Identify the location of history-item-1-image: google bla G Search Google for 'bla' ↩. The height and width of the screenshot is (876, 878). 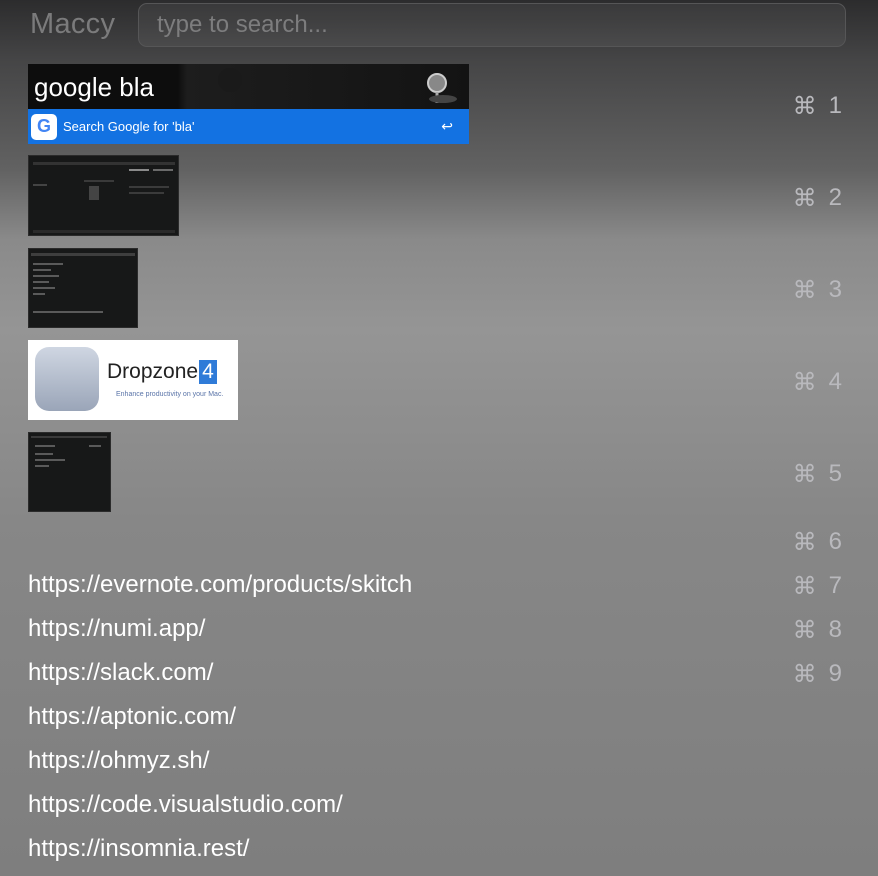
(248, 104).